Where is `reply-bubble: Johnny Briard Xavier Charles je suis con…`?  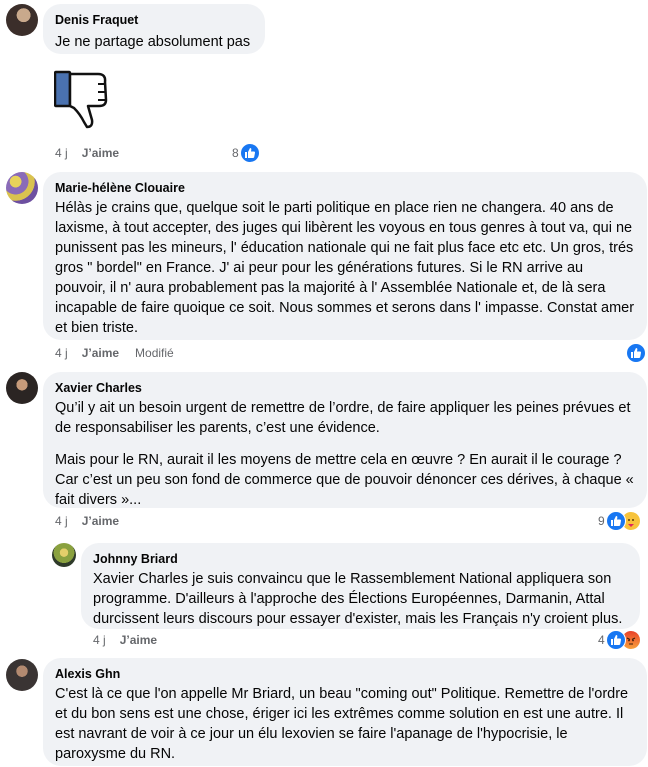 reply-bubble: Johnny Briard Xavier Charles je suis con… is located at coordinates (360, 586).